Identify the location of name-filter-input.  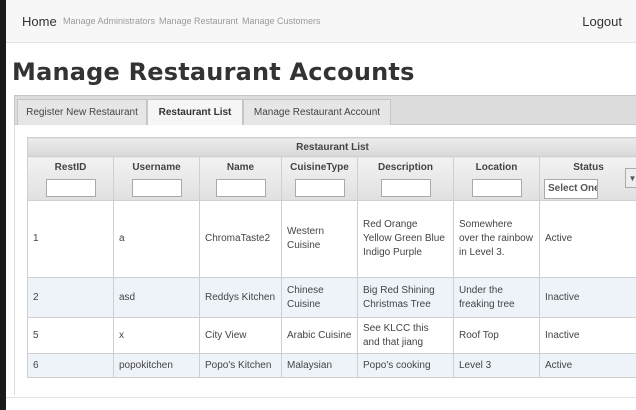
(240, 188).